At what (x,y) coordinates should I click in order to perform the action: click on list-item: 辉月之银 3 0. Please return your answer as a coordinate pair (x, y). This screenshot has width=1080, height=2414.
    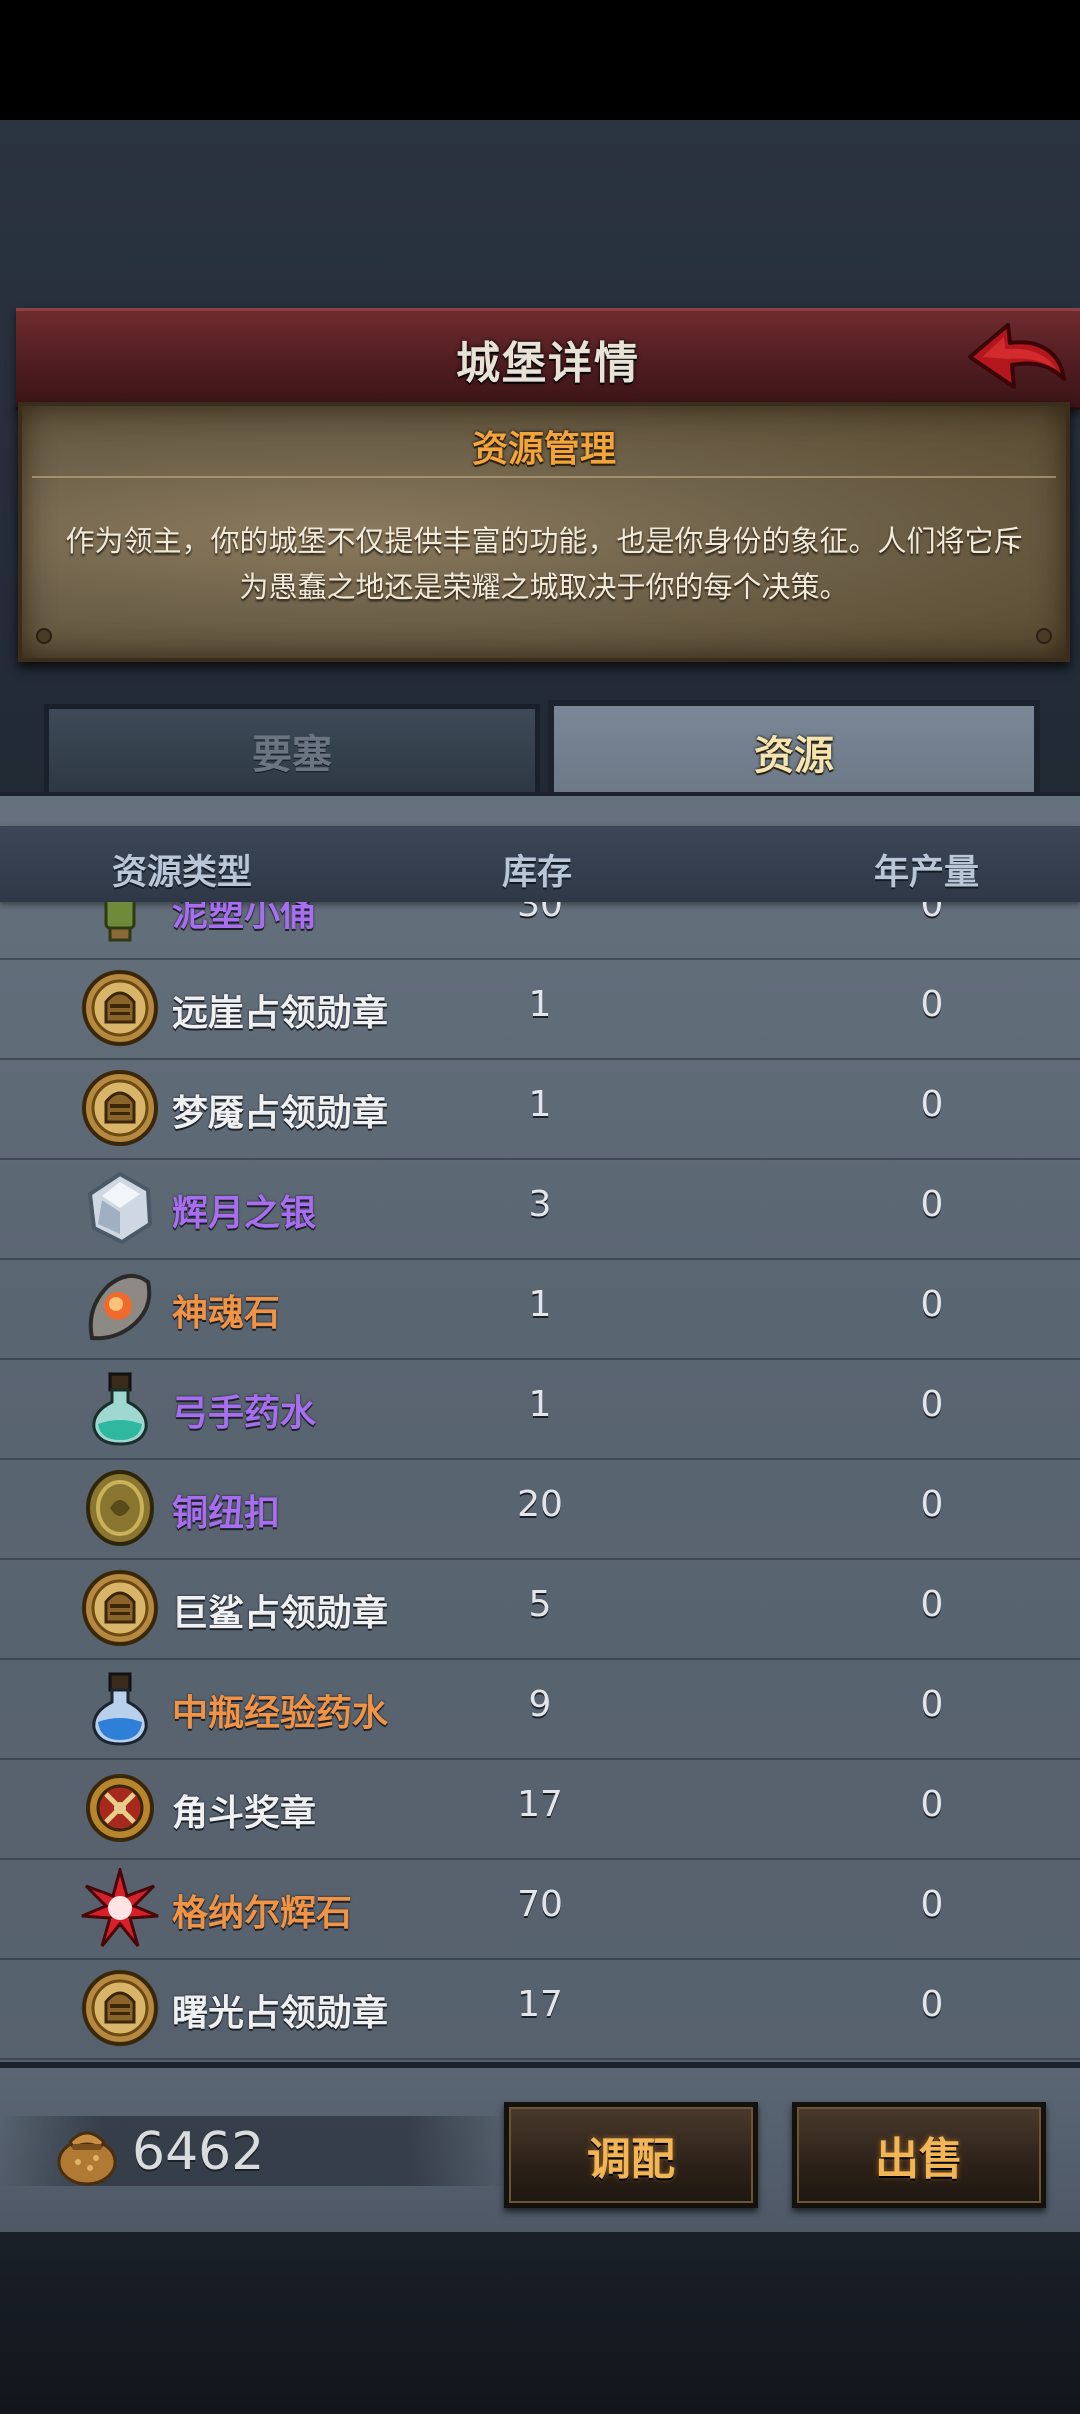
    Looking at the image, I should click on (540, 1209).